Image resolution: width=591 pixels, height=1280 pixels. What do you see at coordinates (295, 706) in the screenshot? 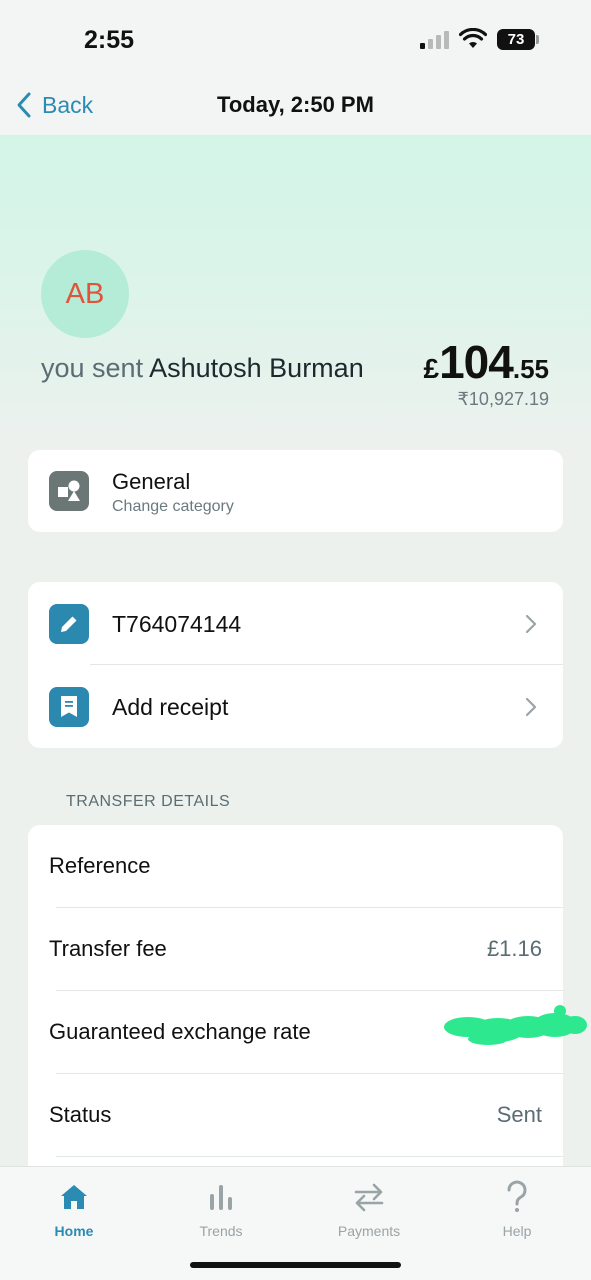
I see `add-receipt-row: Add receipt` at bounding box center [295, 706].